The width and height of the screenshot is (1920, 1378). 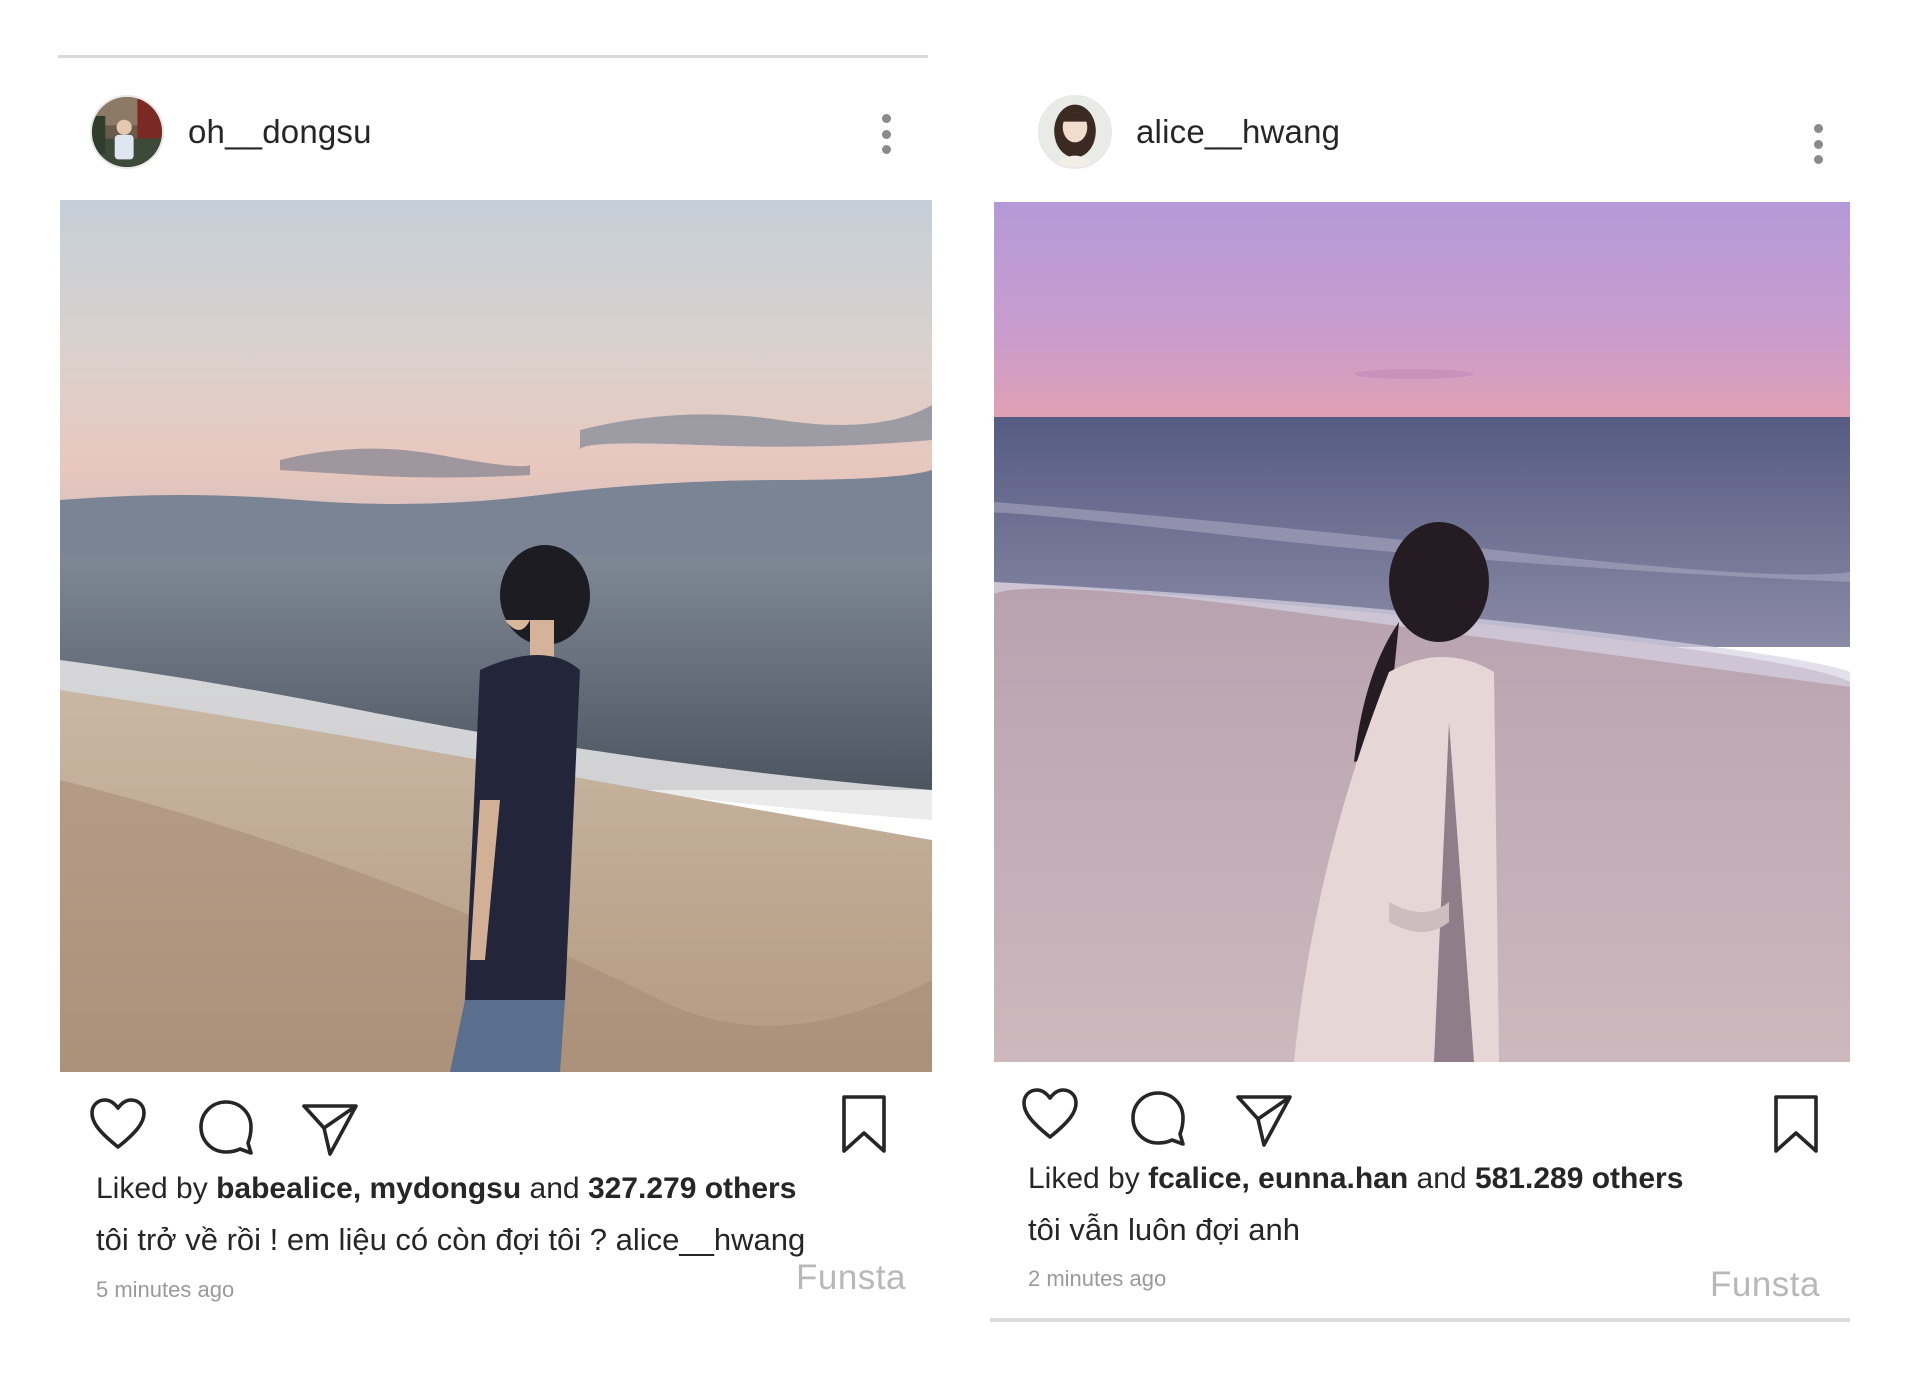 I want to click on post-header: alice__hwang, so click(x=1189, y=132).